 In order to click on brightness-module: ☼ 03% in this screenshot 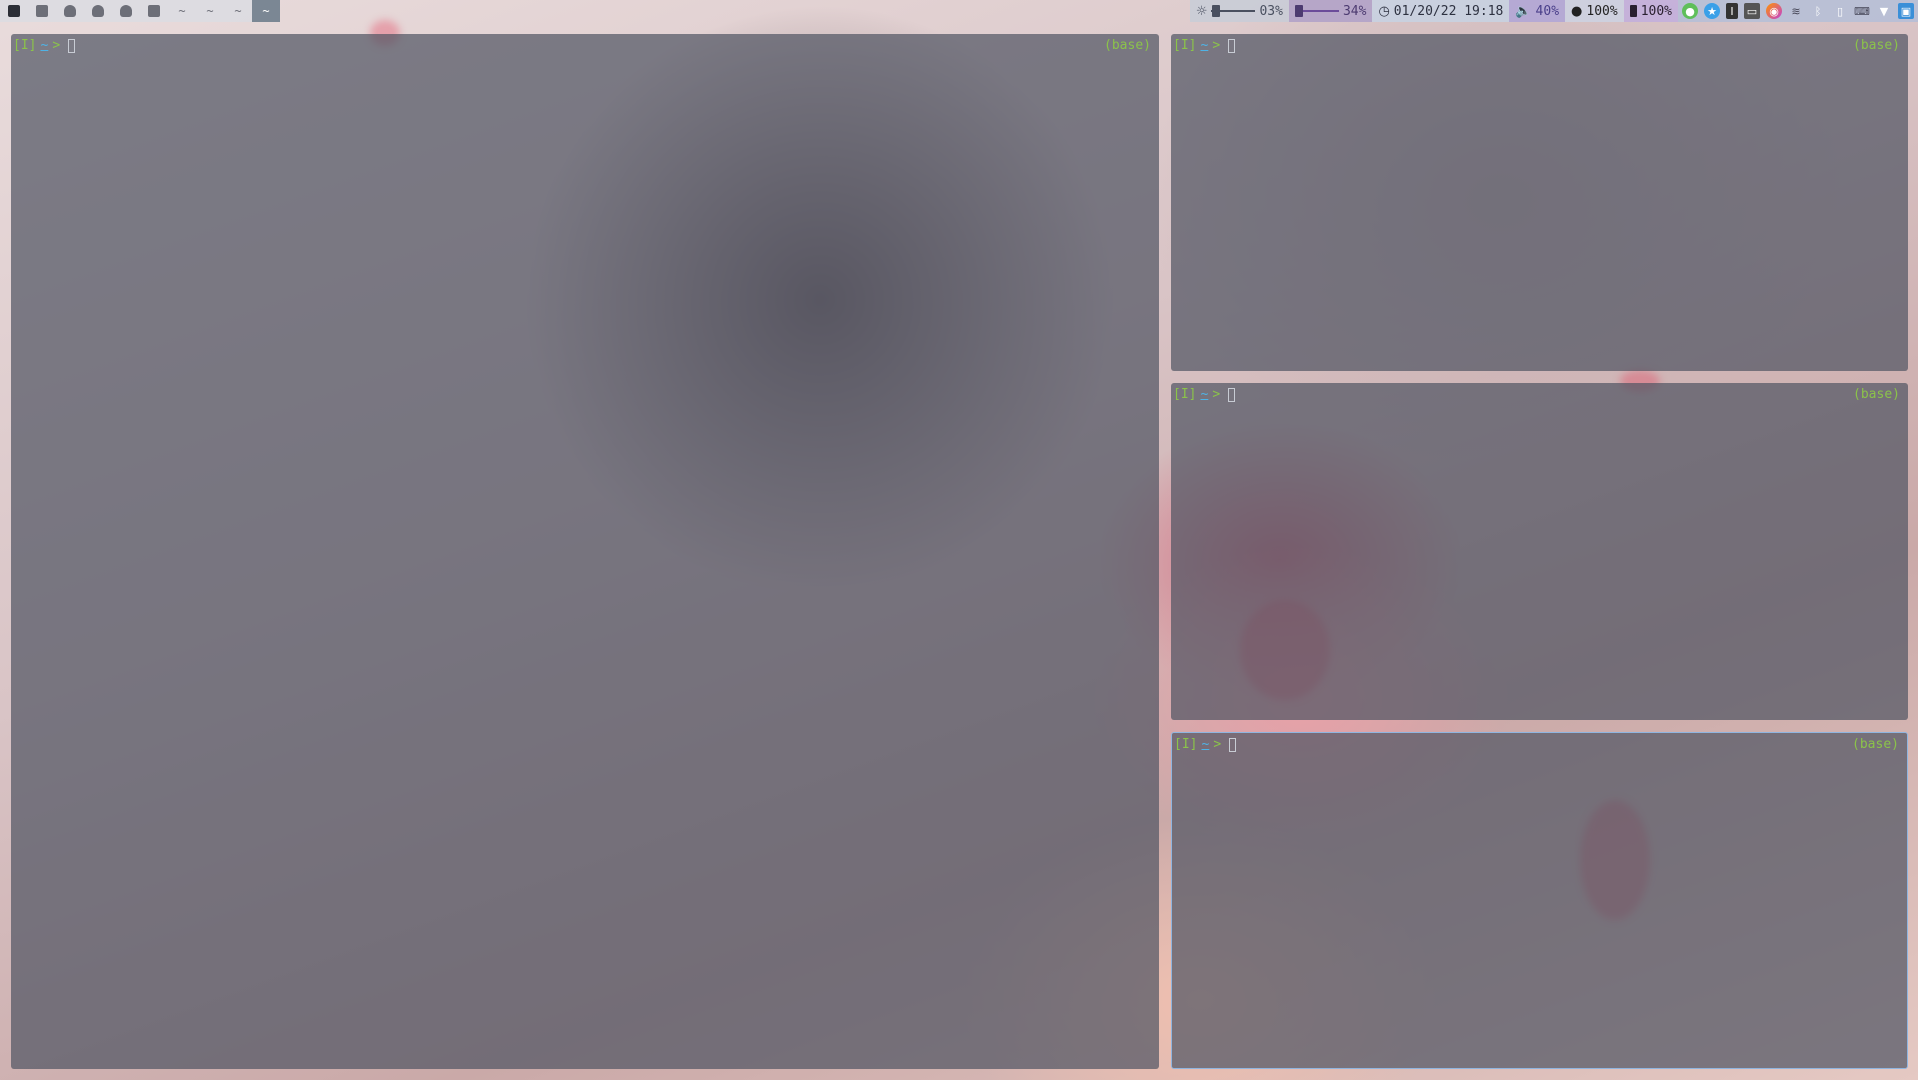, I will do `click(1239, 11)`.